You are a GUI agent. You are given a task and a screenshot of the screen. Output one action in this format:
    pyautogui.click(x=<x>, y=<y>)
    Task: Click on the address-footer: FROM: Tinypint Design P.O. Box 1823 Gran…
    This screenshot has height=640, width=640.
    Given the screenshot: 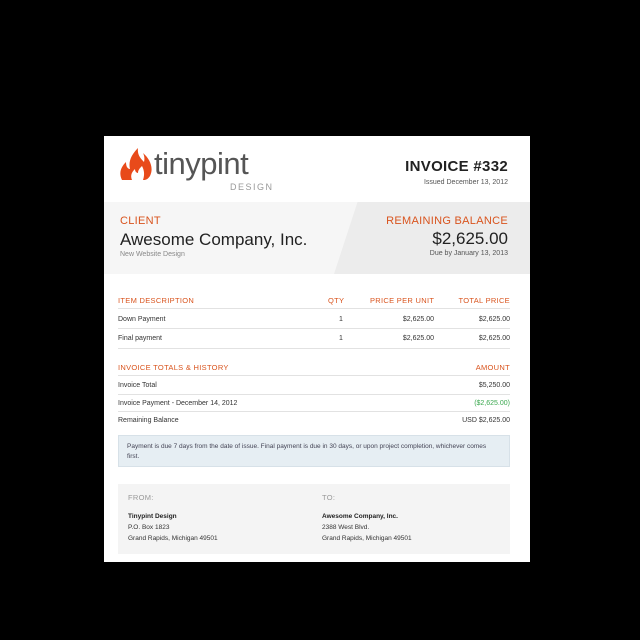 What is the action you would take?
    pyautogui.click(x=314, y=519)
    